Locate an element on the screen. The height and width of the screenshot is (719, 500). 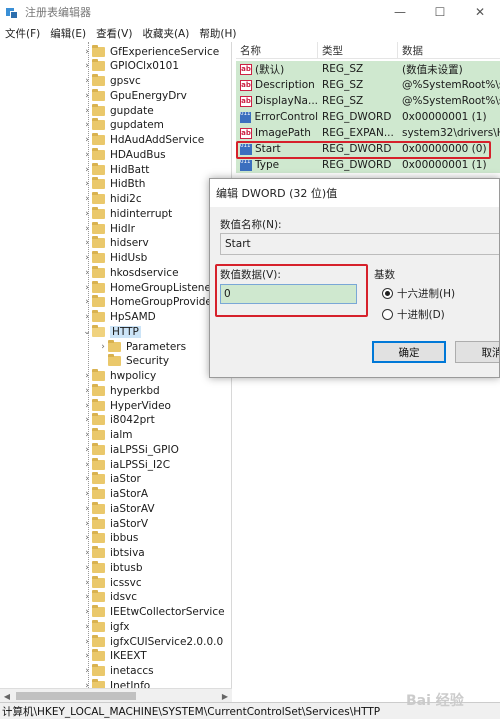
tree-item: icssvc is located at coordinates (117, 582).